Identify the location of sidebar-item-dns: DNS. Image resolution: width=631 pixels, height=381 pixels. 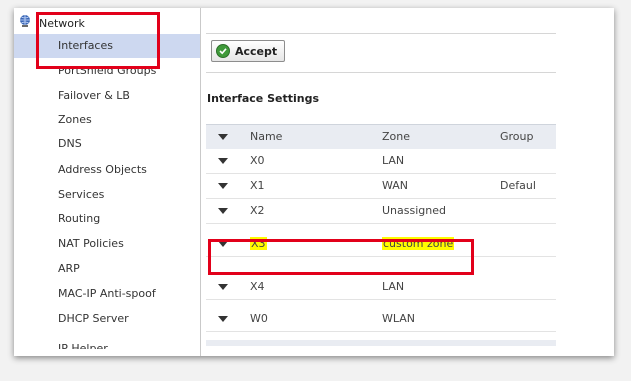
(107, 144).